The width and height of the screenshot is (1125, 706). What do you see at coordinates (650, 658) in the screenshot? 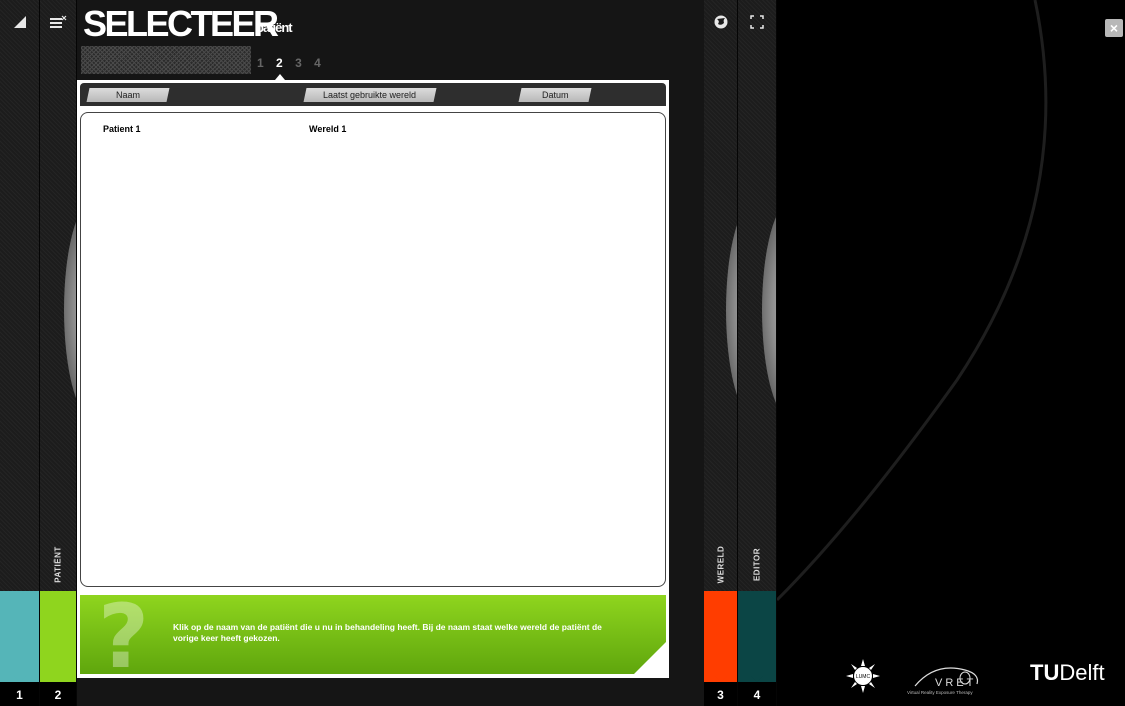
I see `page-fold-corner` at bounding box center [650, 658].